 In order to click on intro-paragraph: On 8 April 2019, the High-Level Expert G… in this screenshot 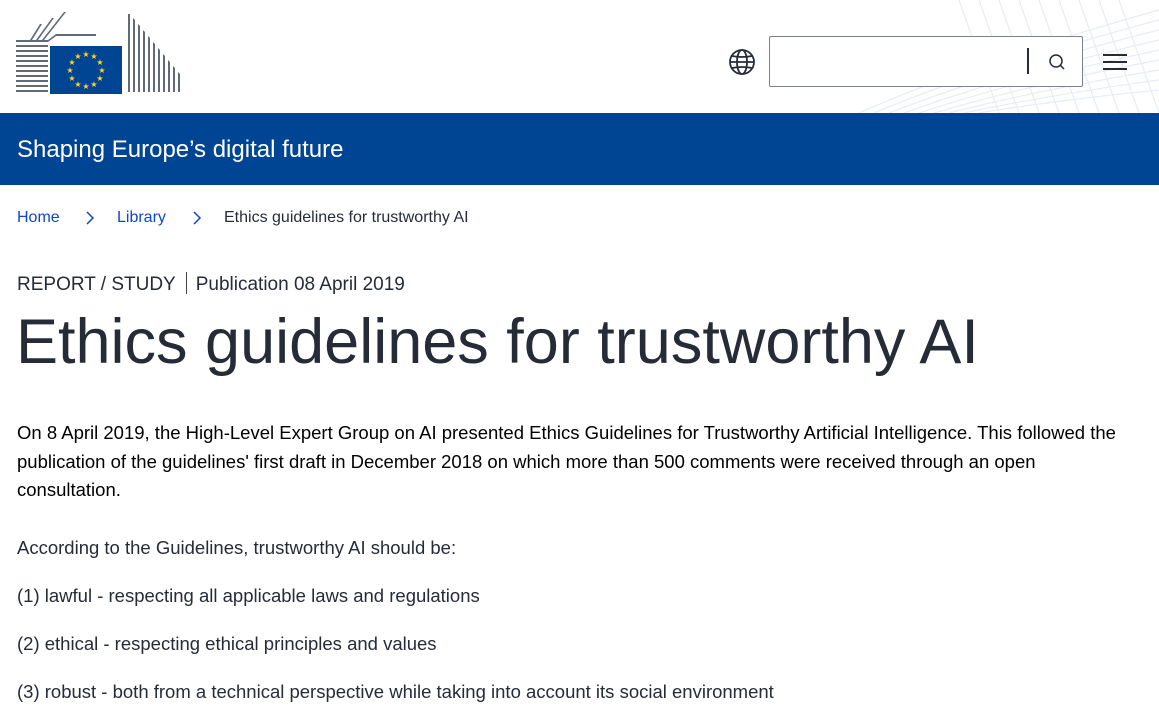, I will do `click(566, 461)`.